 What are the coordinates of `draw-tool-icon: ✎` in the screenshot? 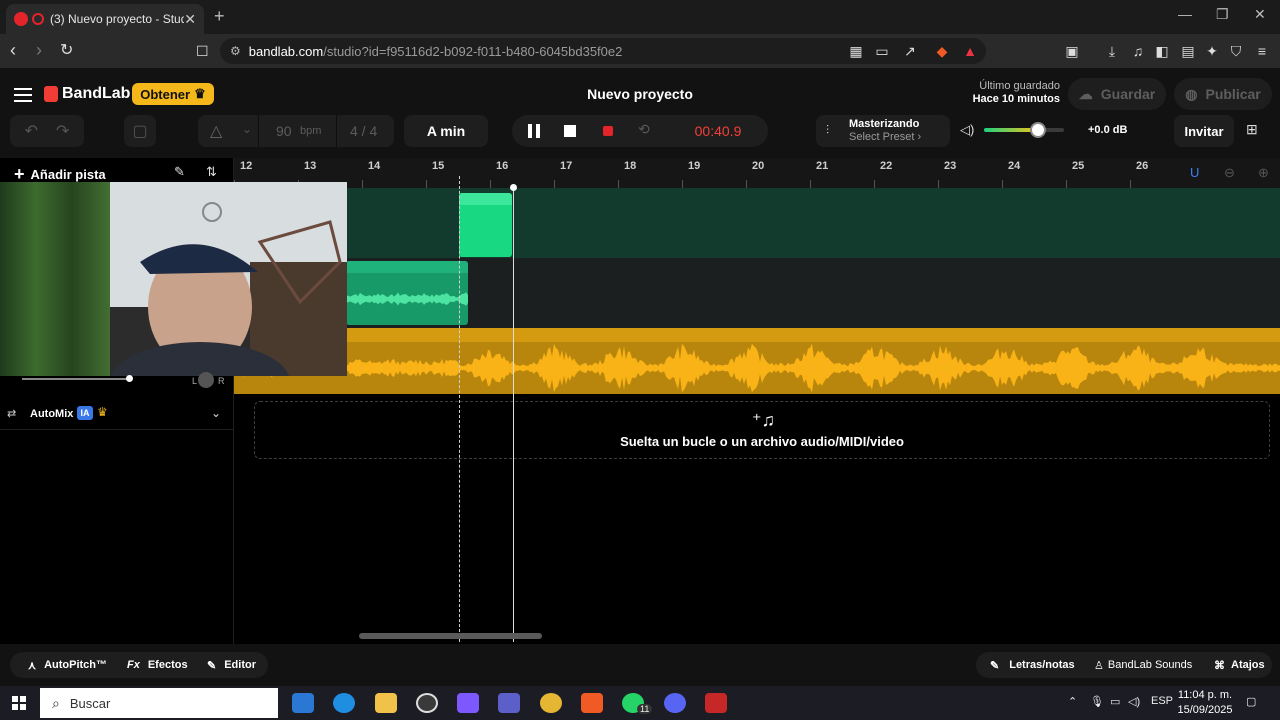 It's located at (179, 172).